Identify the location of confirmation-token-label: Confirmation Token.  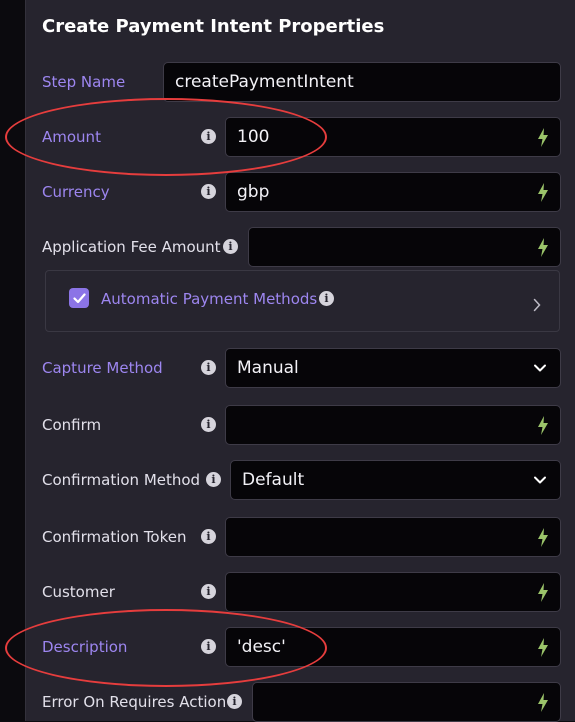
(114, 537).